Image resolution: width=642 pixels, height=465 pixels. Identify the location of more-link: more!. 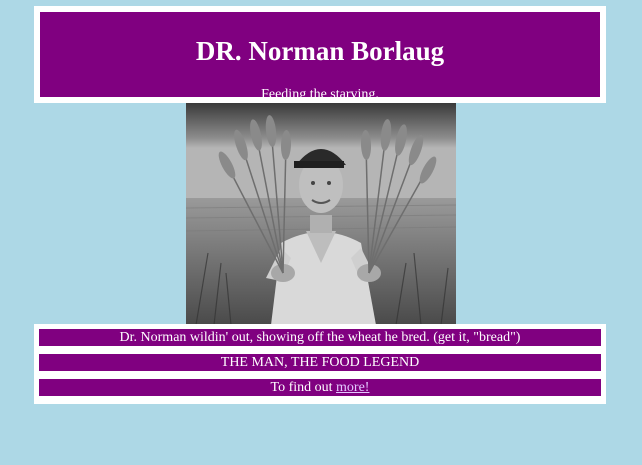
(352, 387).